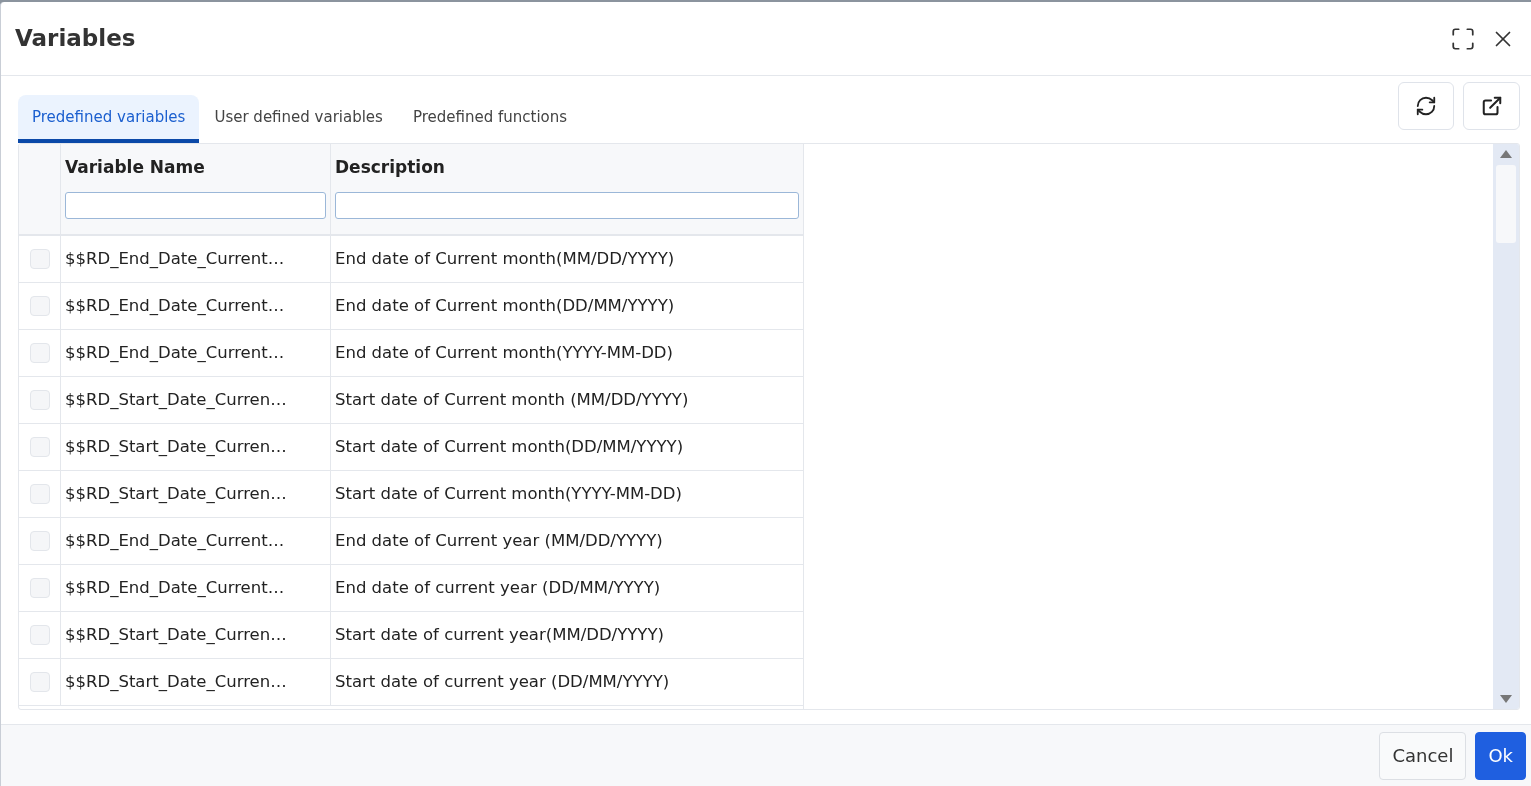 This screenshot has height=786, width=1531. I want to click on table-cell-text: End date of Current month(MM/DD/YYYY), so click(505, 258).